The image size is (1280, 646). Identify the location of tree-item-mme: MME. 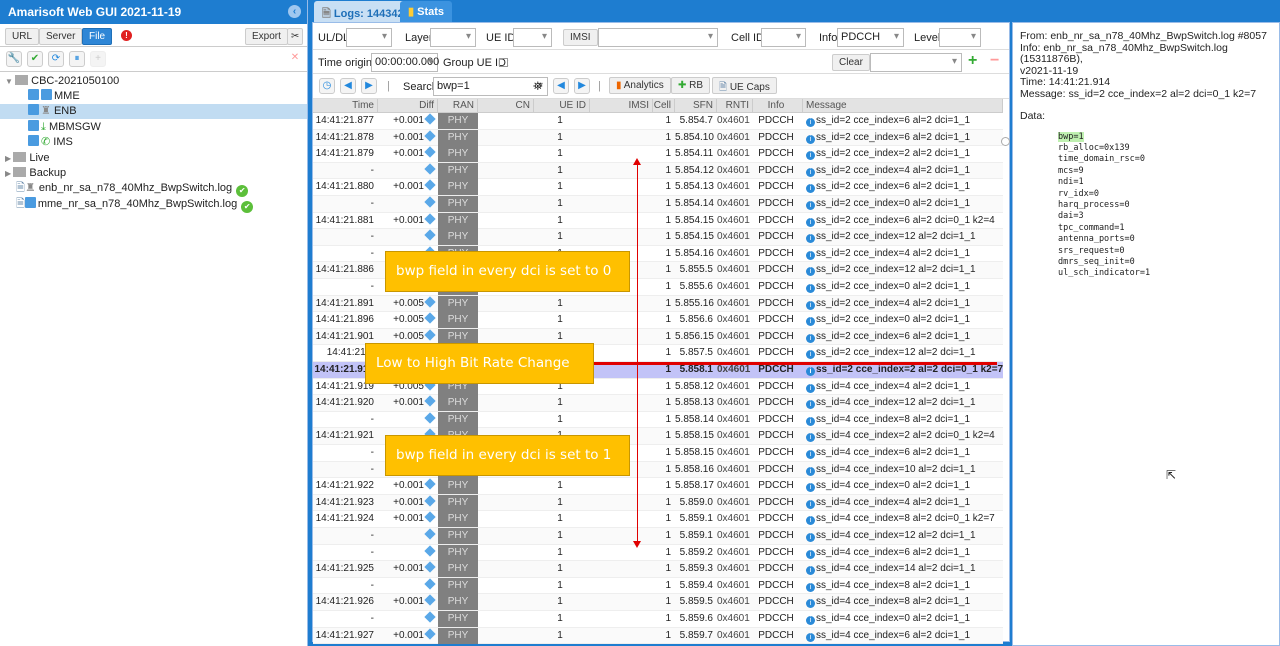
(54, 96).